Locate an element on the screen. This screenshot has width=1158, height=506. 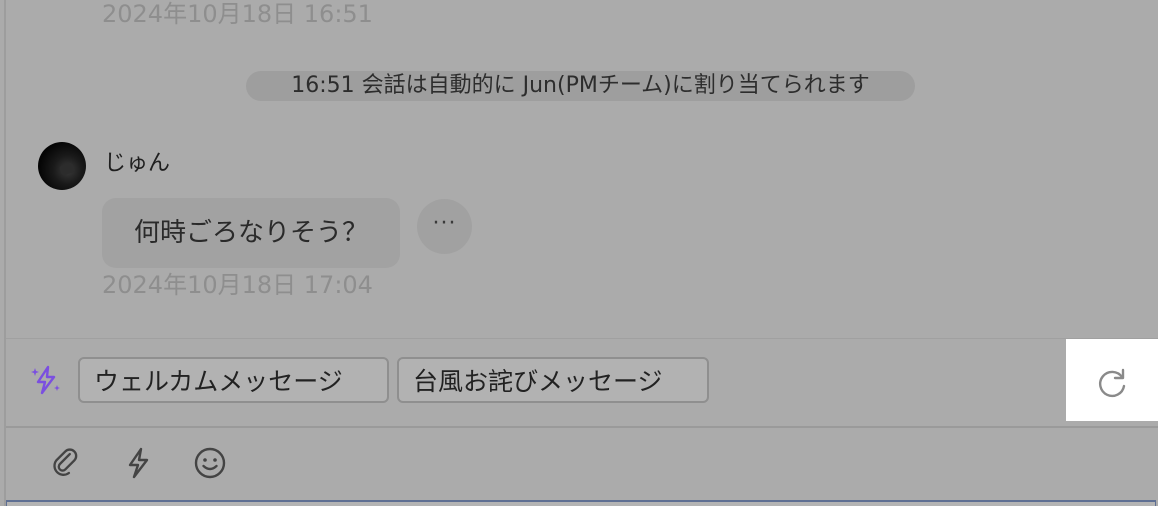
refresh-suggestions-button is located at coordinates (1112, 380).